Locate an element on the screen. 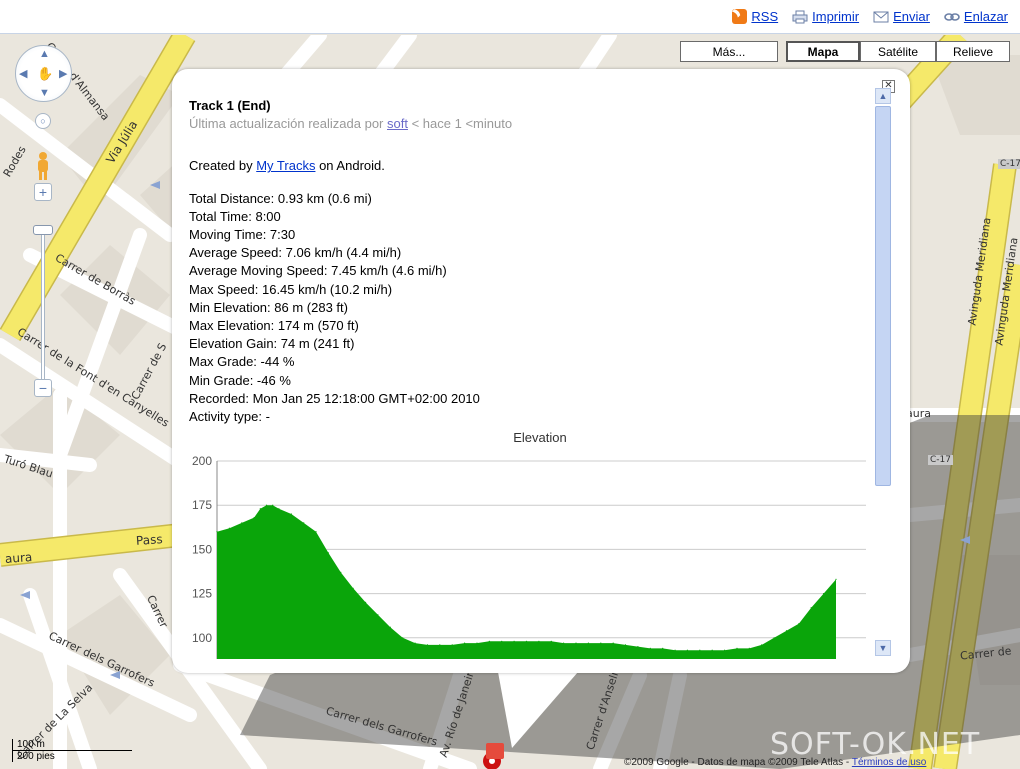 This screenshot has width=1020, height=769. chart-title: Elevation is located at coordinates (539, 437).